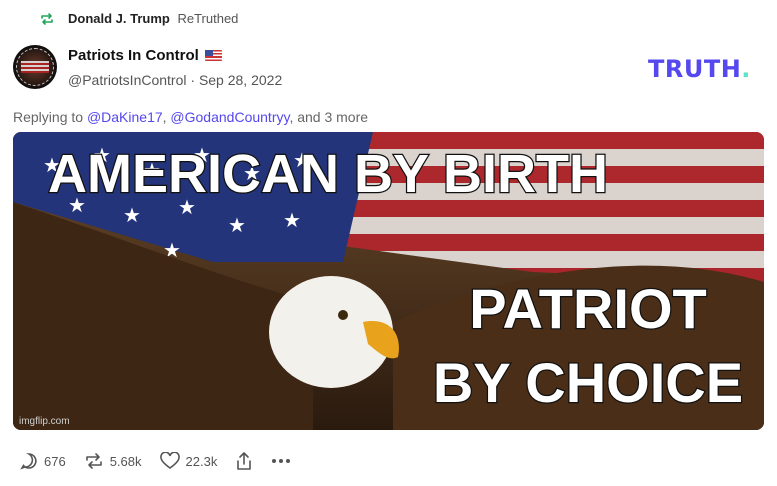 The width and height of the screenshot is (777, 486). Describe the element at coordinates (125, 461) in the screenshot. I see `retruth-count: 5.68k` at that location.